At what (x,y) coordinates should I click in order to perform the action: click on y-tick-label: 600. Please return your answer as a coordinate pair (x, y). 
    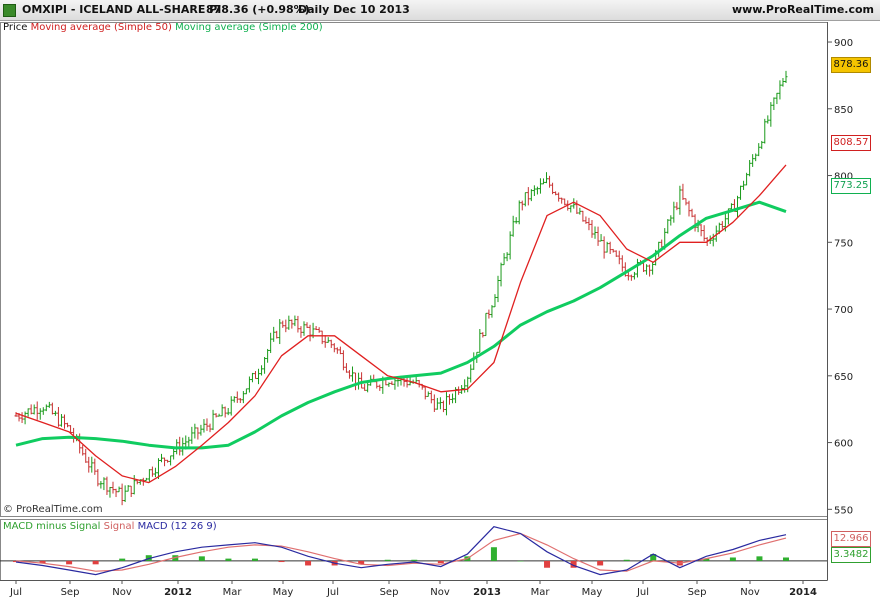
    Looking at the image, I should click on (843, 444).